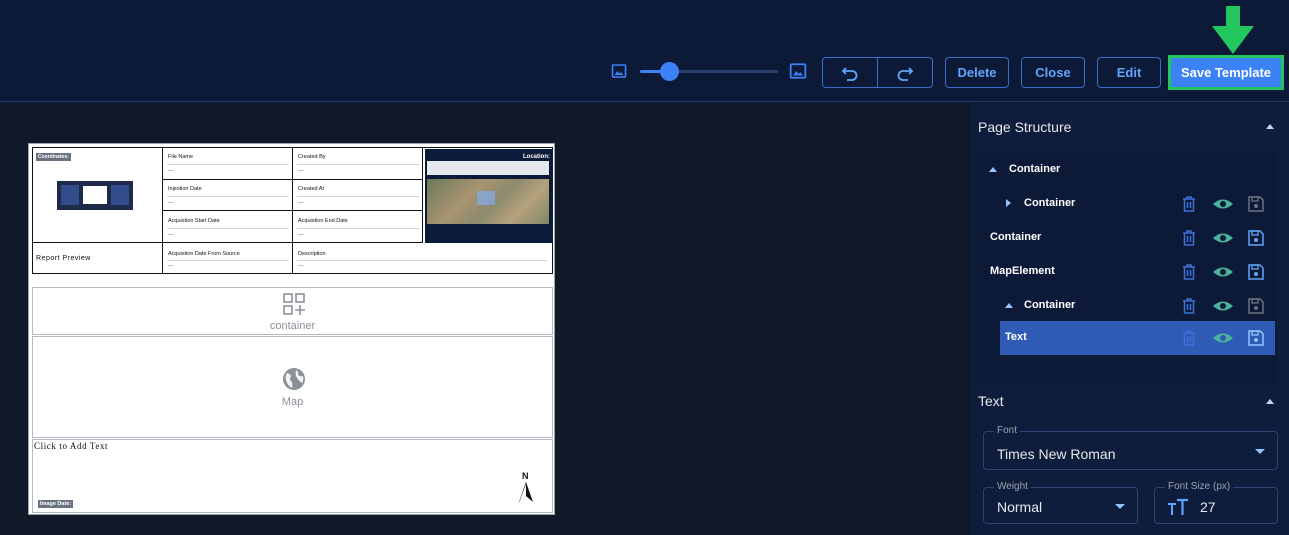 Image resolution: width=1289 pixels, height=535 pixels. I want to click on page-structure-title: Page Structure, so click(1025, 127).